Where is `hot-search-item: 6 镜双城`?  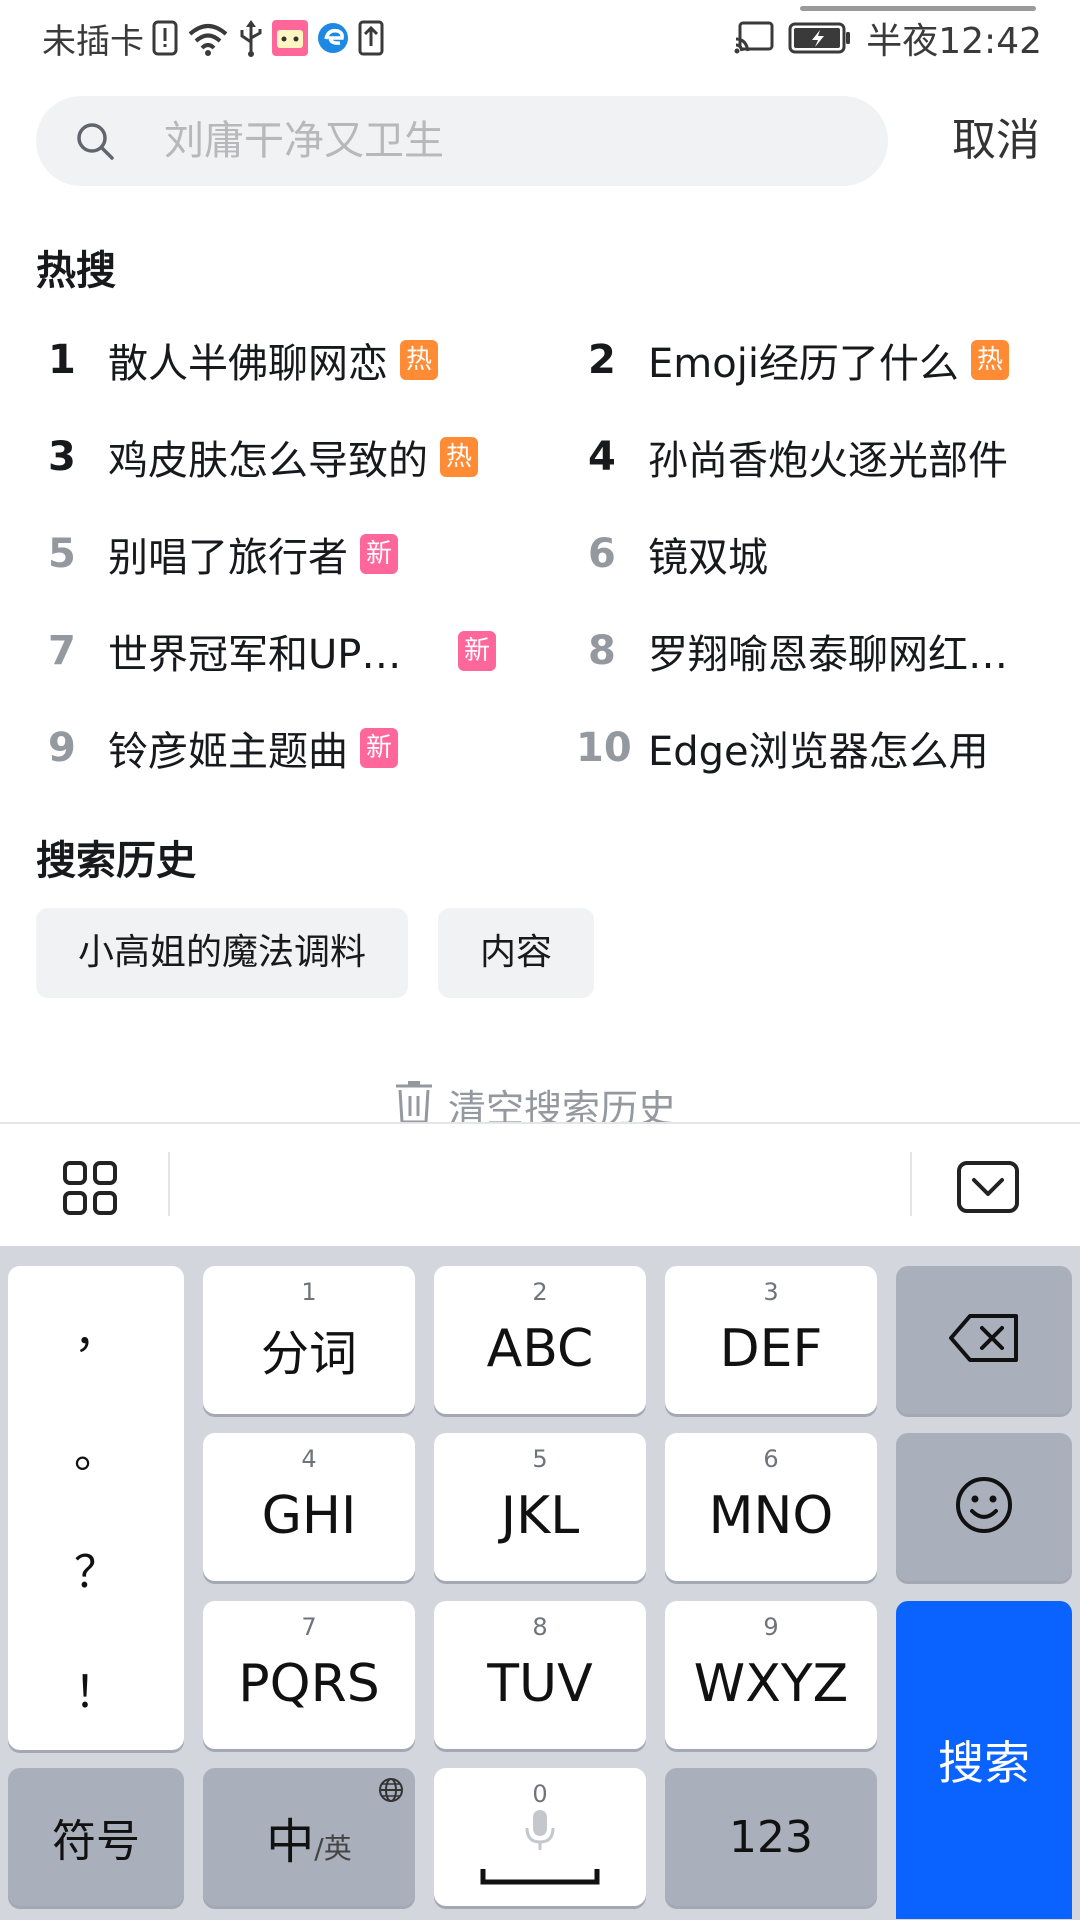
hot-search-item: 6 镜双城 is located at coordinates (672, 554).